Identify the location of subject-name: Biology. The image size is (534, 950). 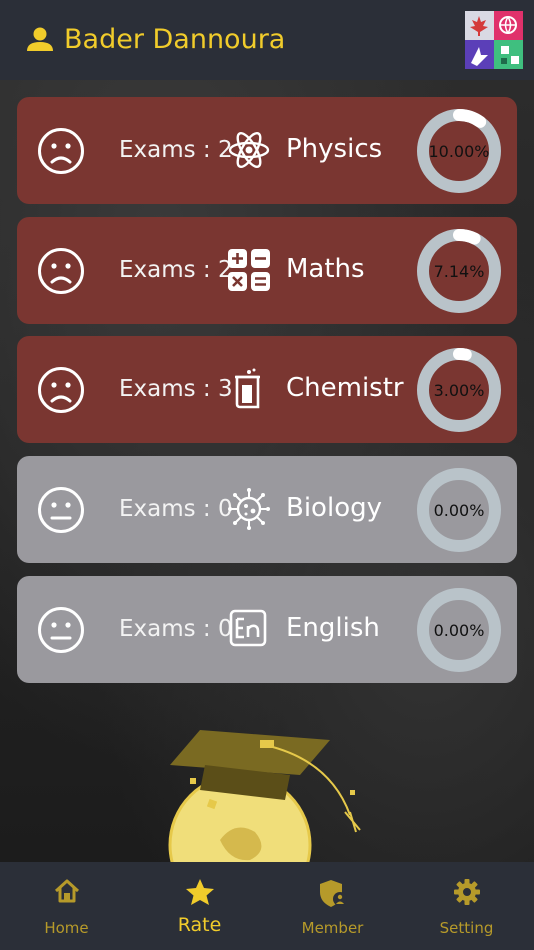
(334, 508).